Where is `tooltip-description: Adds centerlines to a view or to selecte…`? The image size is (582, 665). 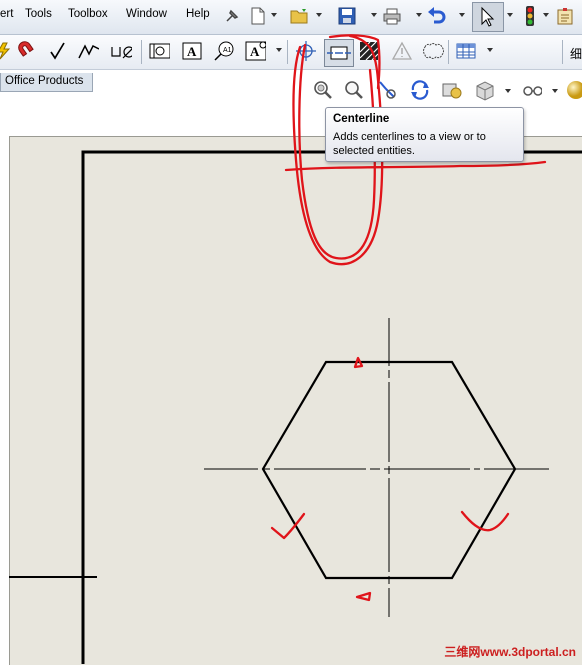
tooltip-description: Adds centerlines to a view or to selecte… is located at coordinates (409, 144).